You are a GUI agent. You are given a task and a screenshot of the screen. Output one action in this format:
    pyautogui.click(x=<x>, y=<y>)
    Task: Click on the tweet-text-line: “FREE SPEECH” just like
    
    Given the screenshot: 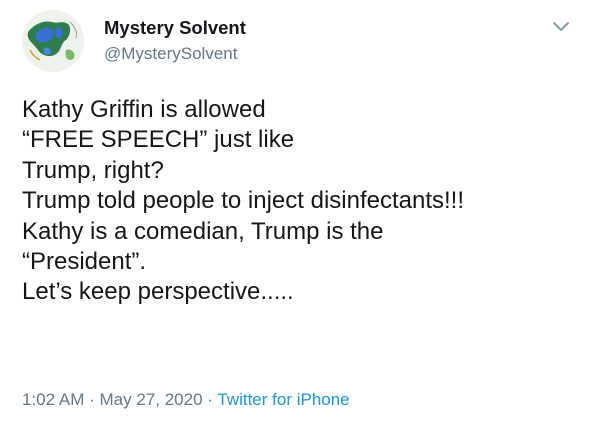 What is the action you would take?
    pyautogui.click(x=158, y=140)
    